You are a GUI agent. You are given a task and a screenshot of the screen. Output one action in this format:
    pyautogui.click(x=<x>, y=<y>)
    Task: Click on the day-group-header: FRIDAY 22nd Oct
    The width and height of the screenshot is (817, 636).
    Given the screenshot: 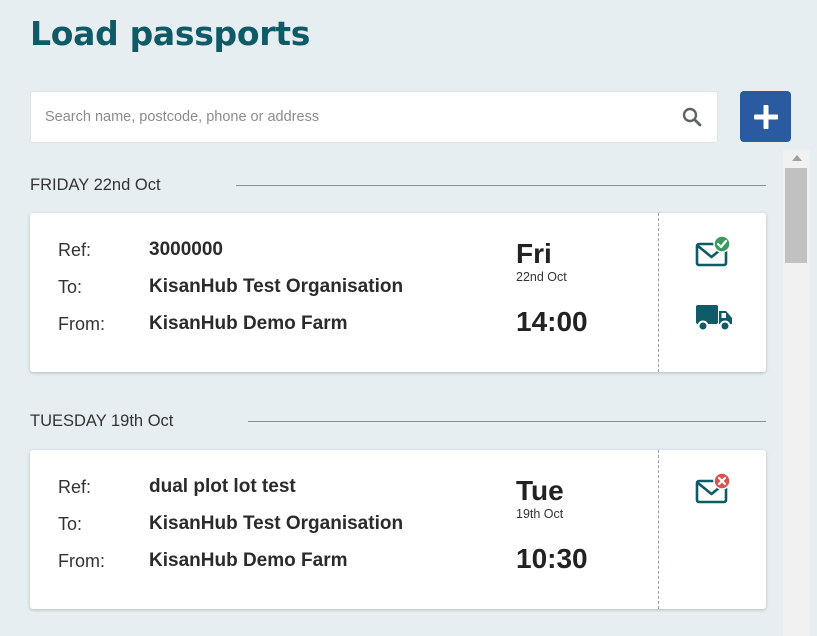 What is the action you would take?
    pyautogui.click(x=398, y=185)
    